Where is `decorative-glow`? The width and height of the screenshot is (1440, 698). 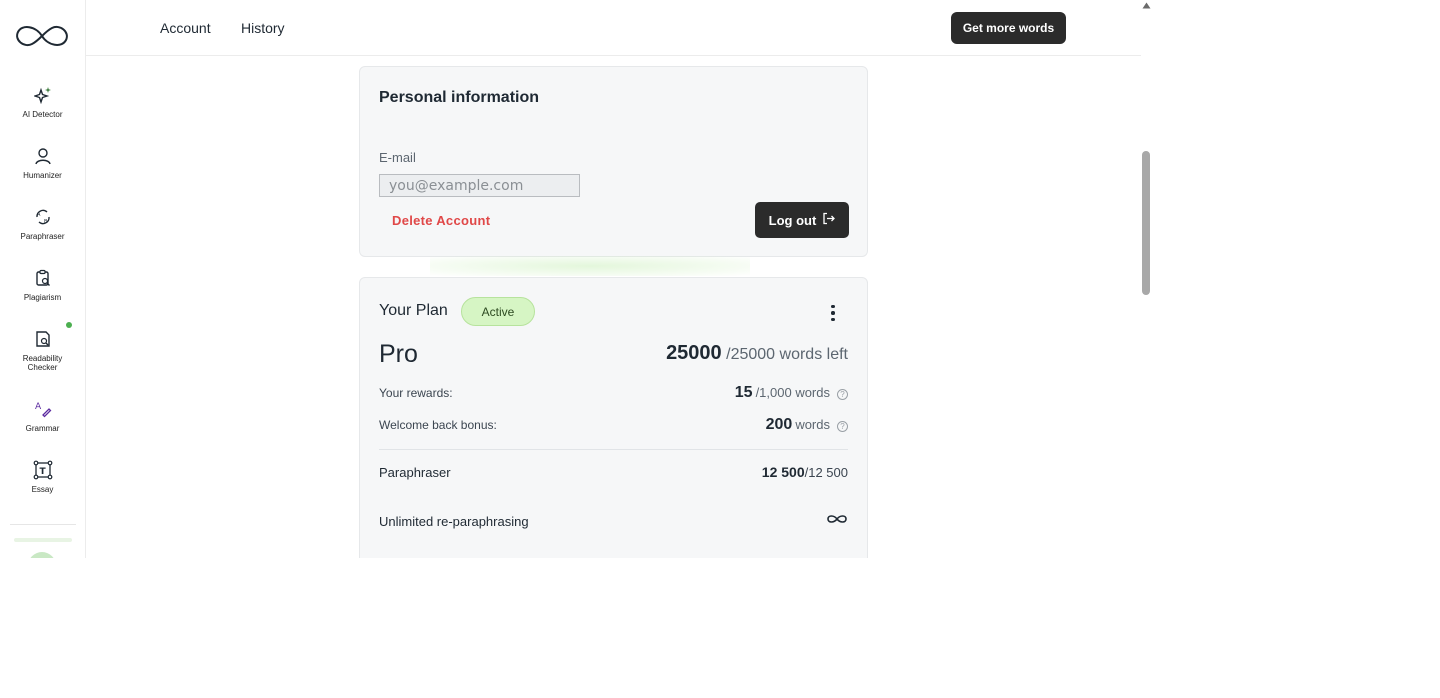 decorative-glow is located at coordinates (590, 266).